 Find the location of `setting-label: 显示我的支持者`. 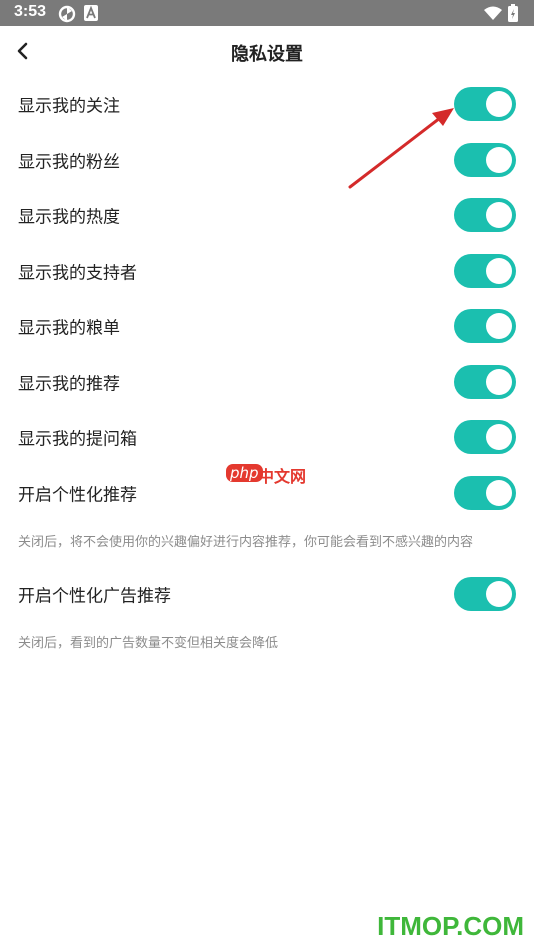

setting-label: 显示我的支持者 is located at coordinates (77, 273).